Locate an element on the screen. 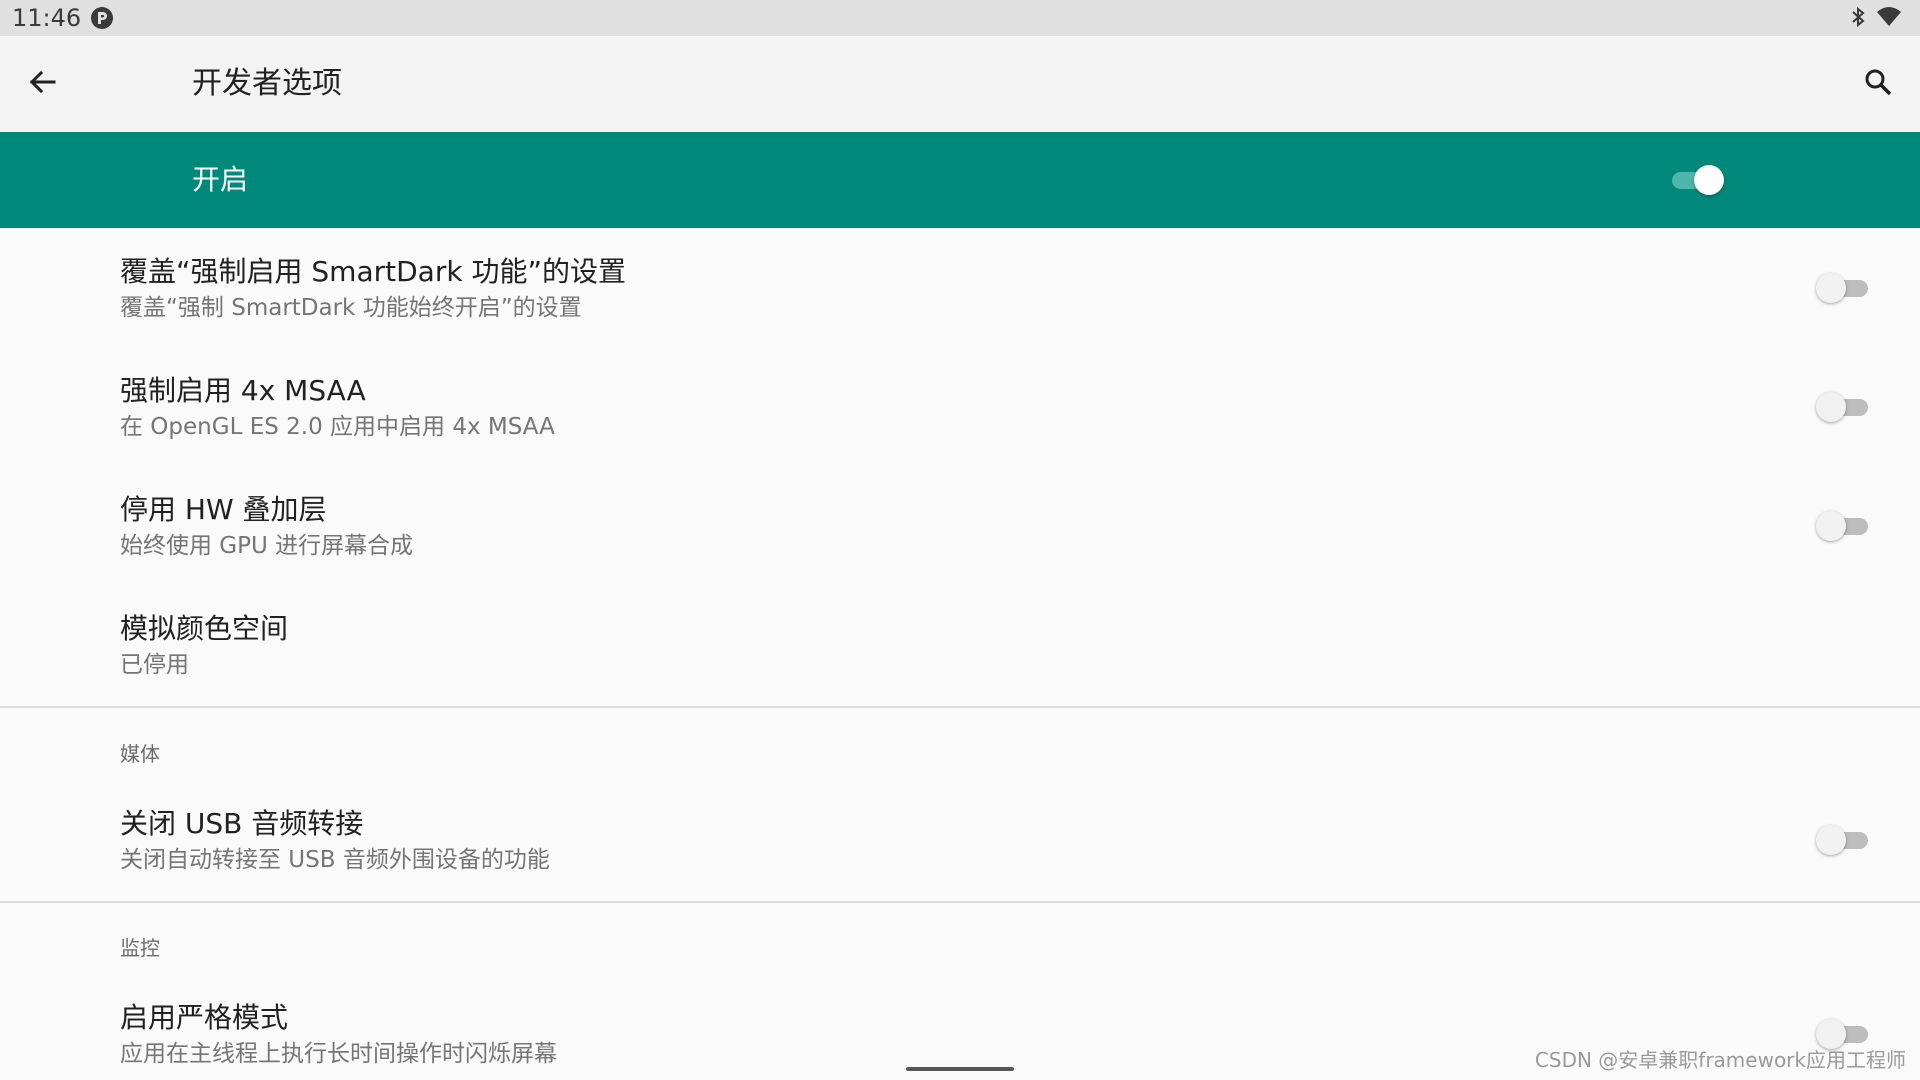 This screenshot has width=1920, height=1080. pref-summary: 应用在主线程上执行长时间操作时闪烁屏幕 is located at coordinates (338, 1054).